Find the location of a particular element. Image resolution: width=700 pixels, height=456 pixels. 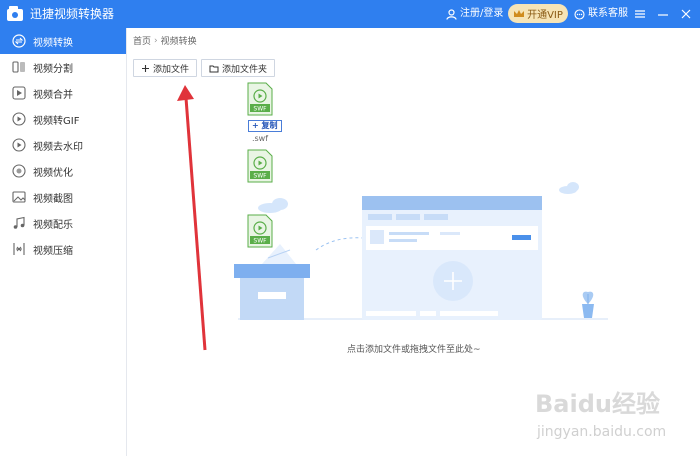

file-name: .swf is located at coordinates (260, 138).